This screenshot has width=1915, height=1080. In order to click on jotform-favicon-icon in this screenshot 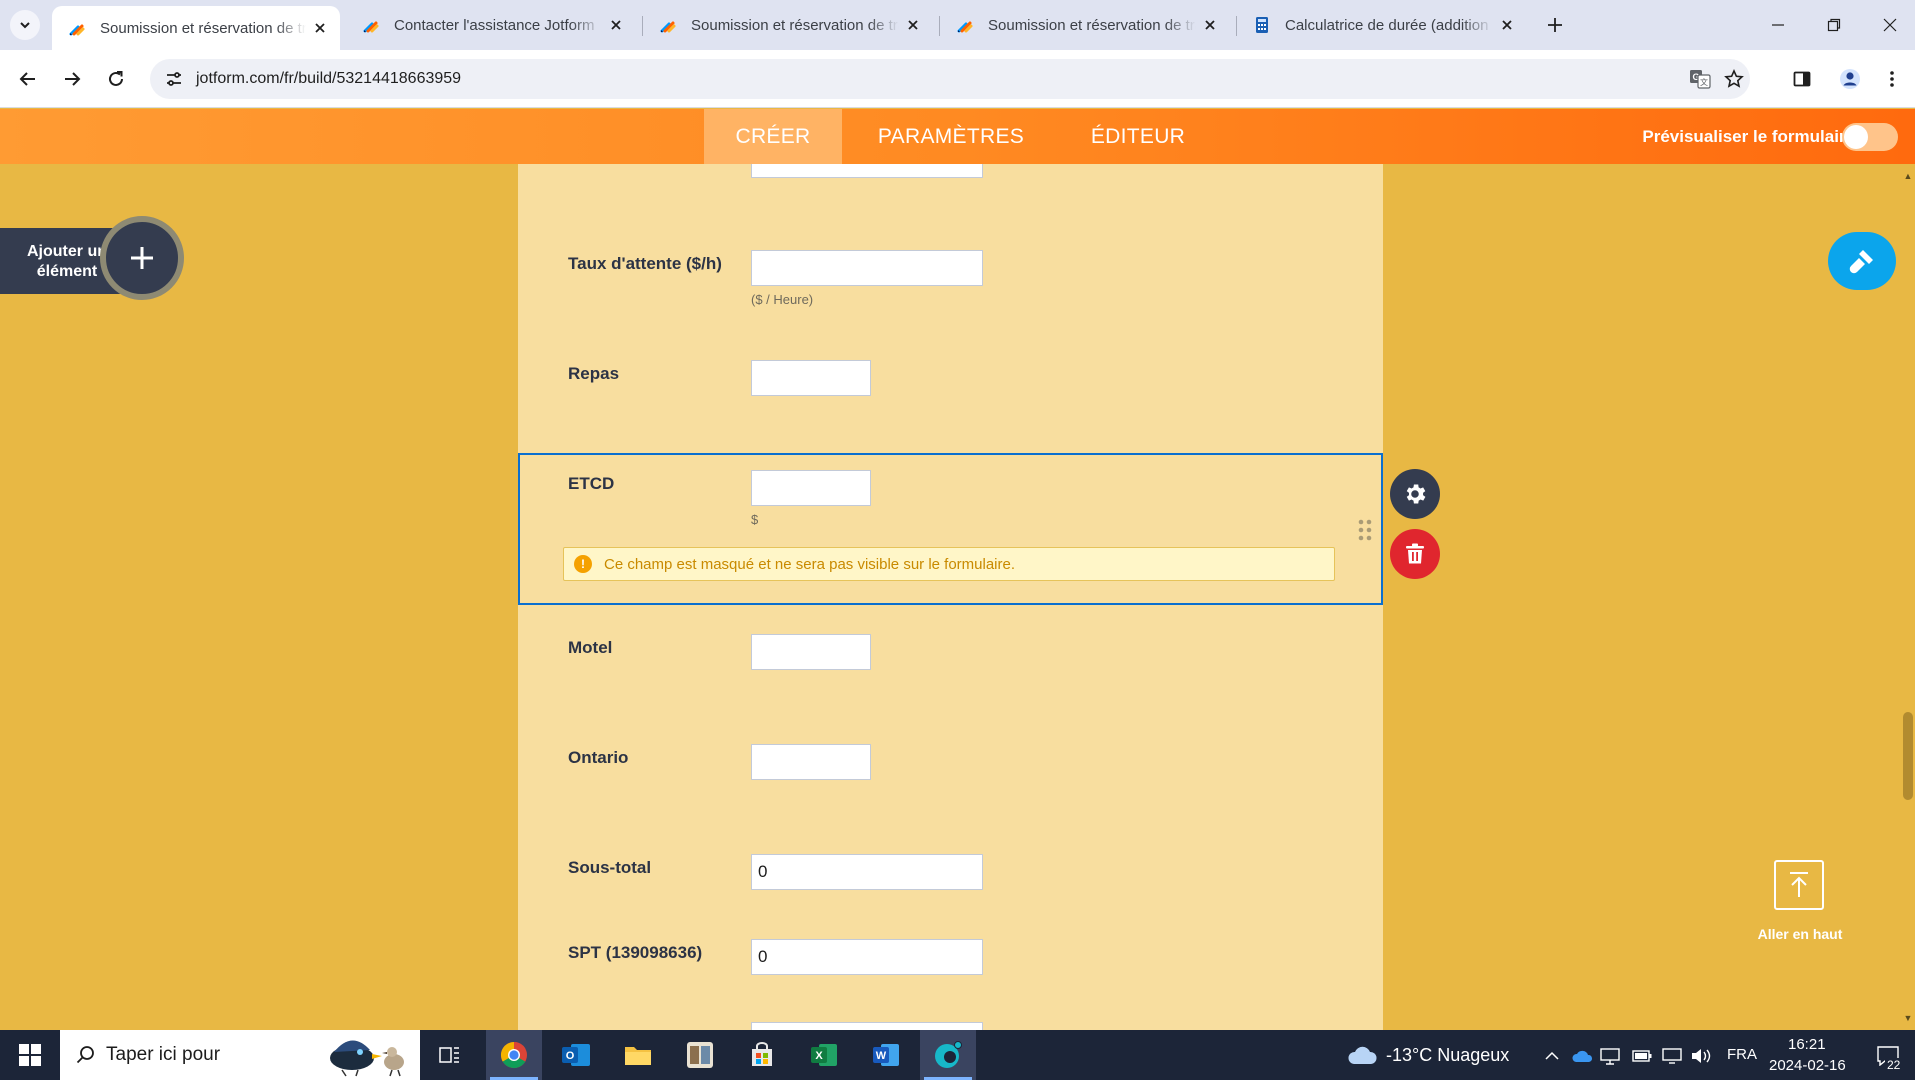, I will do `click(668, 27)`.